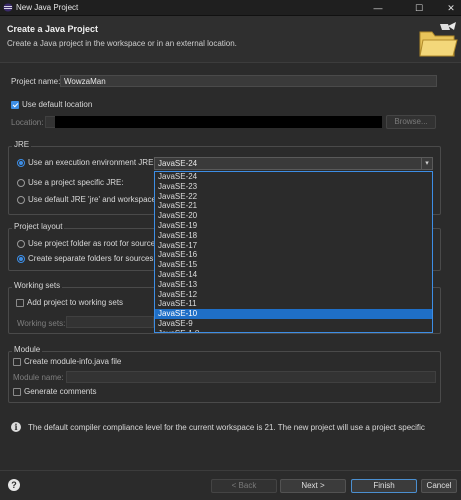 Image resolution: width=461 pixels, height=500 pixels. What do you see at coordinates (293, 275) in the screenshot?
I see `exec-env-option: JavaSE-14` at bounding box center [293, 275].